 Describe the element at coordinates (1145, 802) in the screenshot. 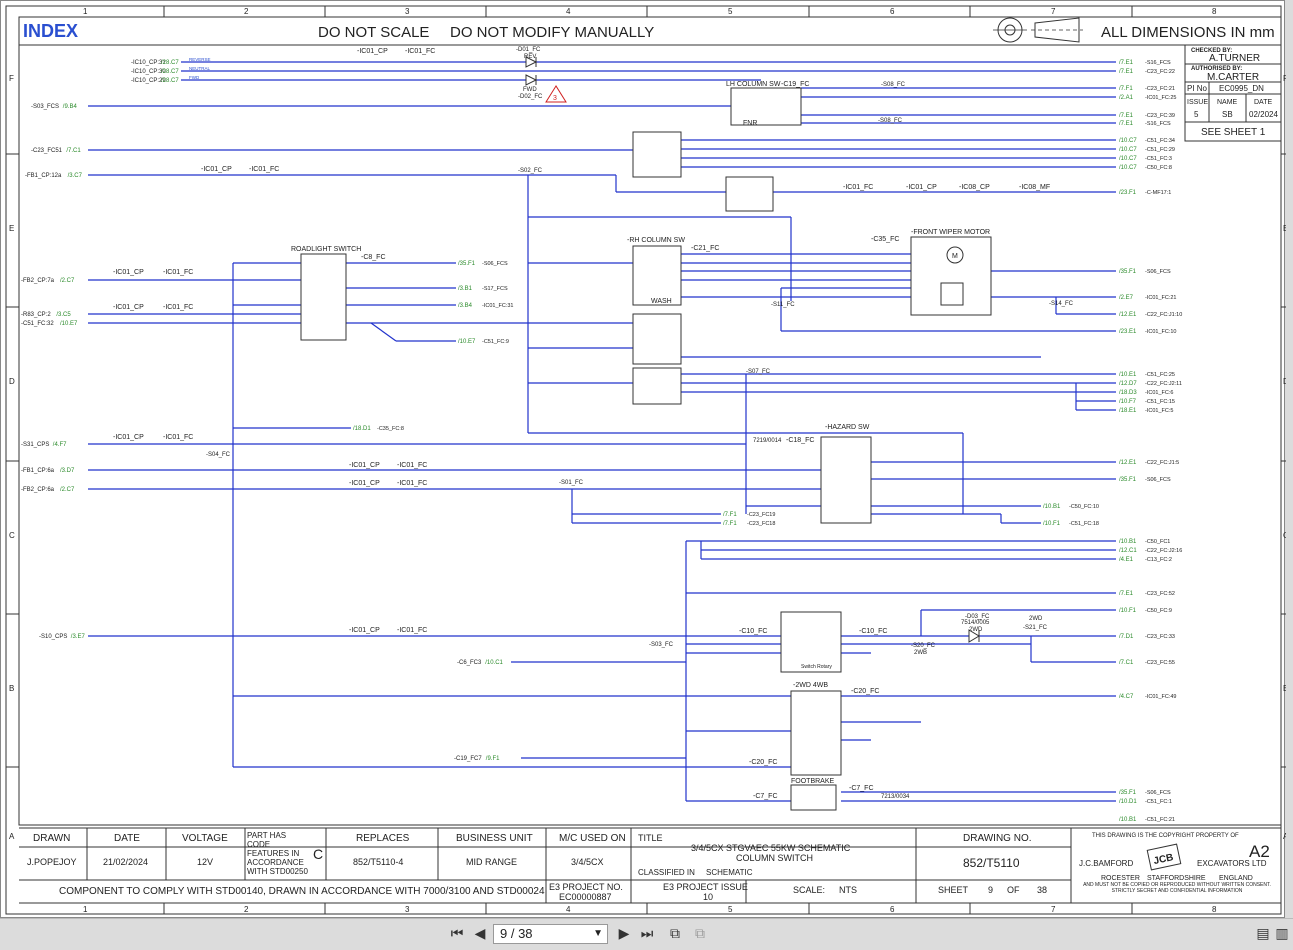

I see `right-ref-33: /10.D1 -C51_FC:1` at that location.